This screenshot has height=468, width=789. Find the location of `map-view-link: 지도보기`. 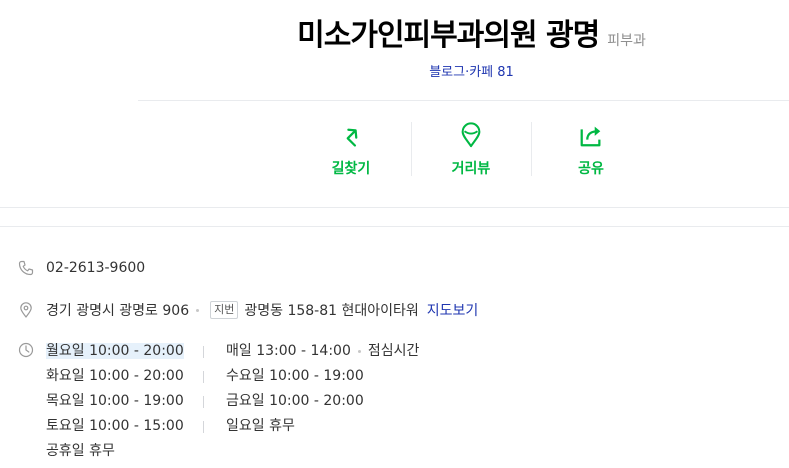

map-view-link: 지도보기 is located at coordinates (453, 310).